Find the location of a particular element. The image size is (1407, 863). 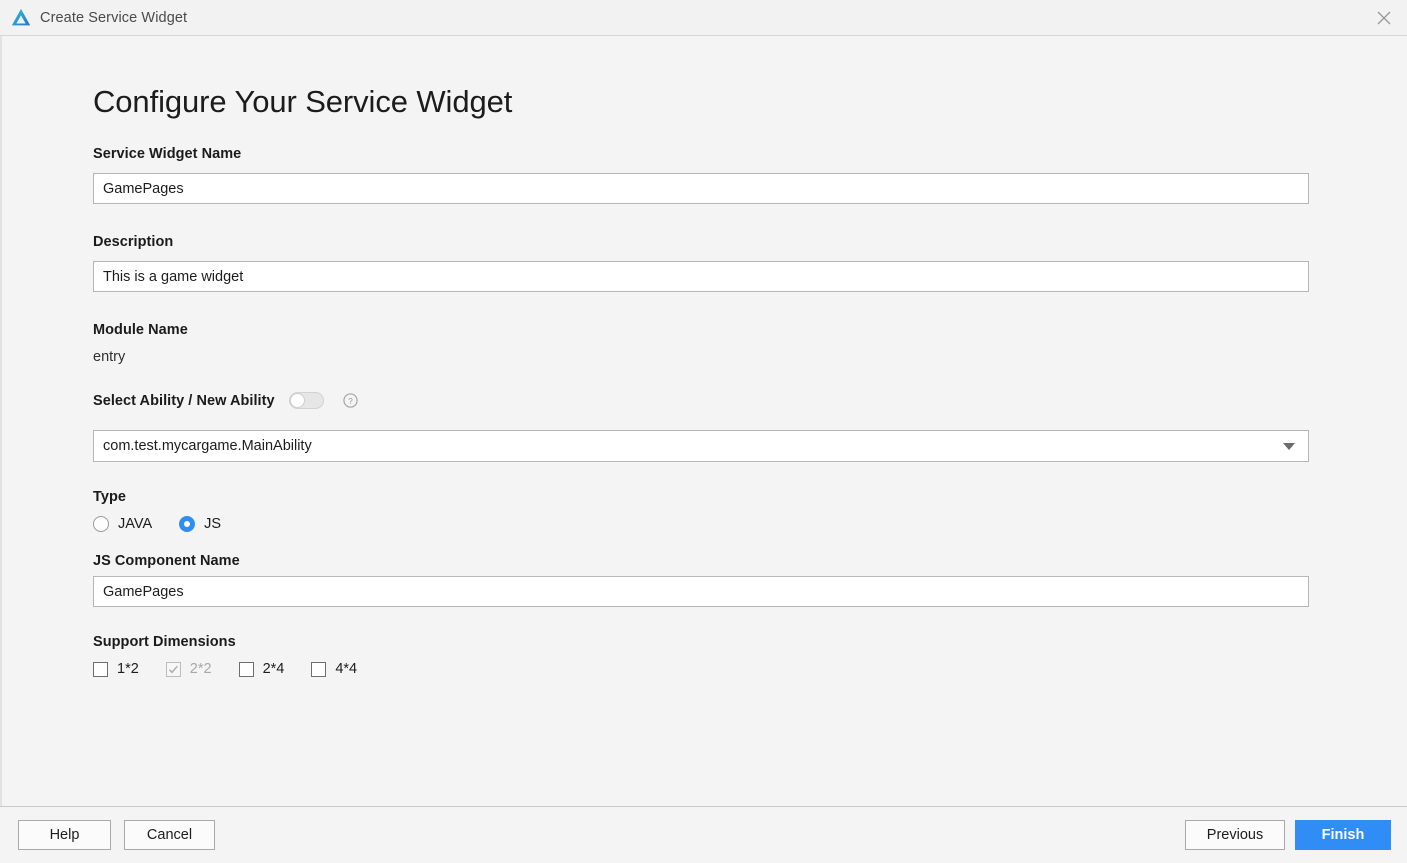

widget-name-input is located at coordinates (701, 188).